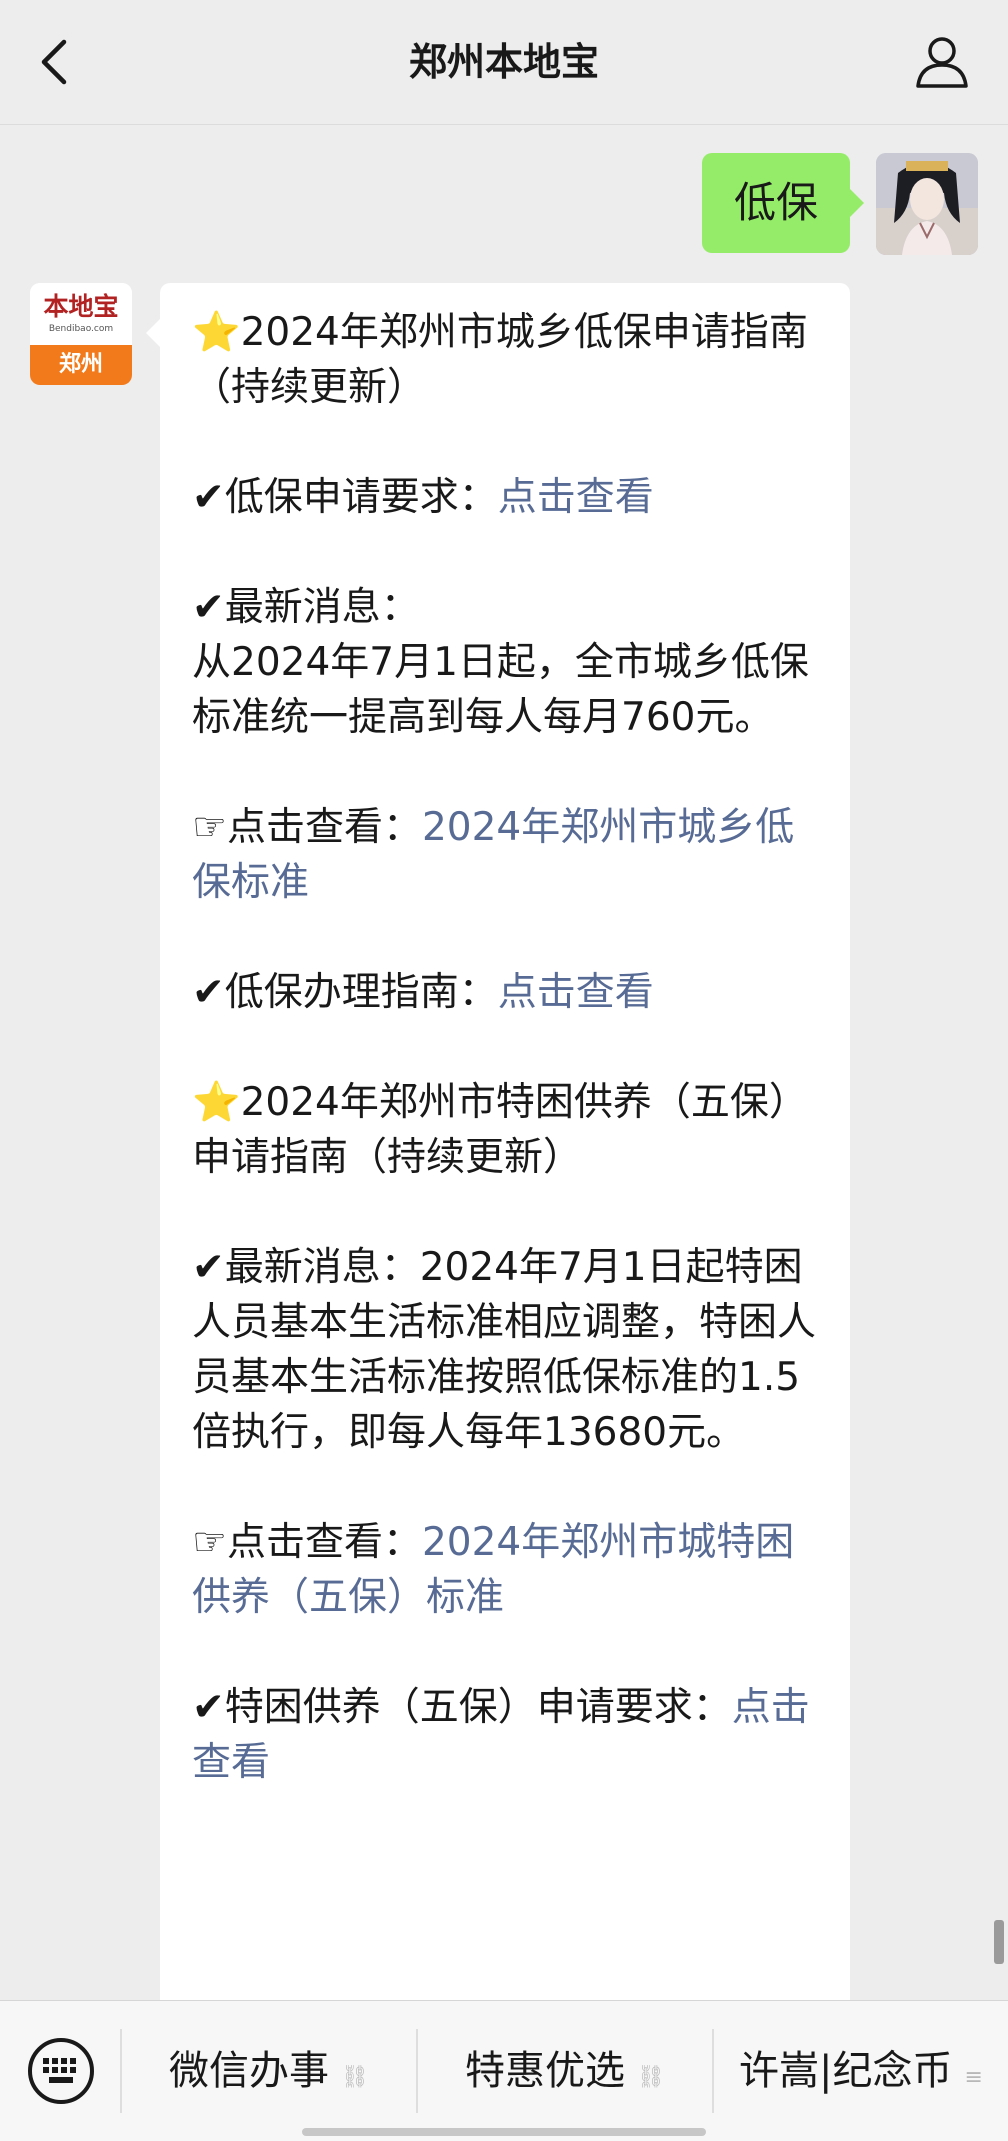  I want to click on avatar-top: 本地宝 Bendibao.com, so click(81, 314).